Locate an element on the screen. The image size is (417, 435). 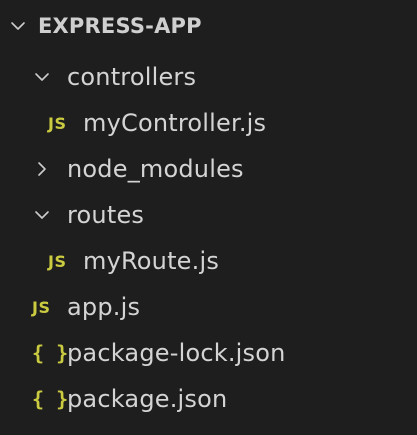
tree-item-label: app.js is located at coordinates (104, 307).